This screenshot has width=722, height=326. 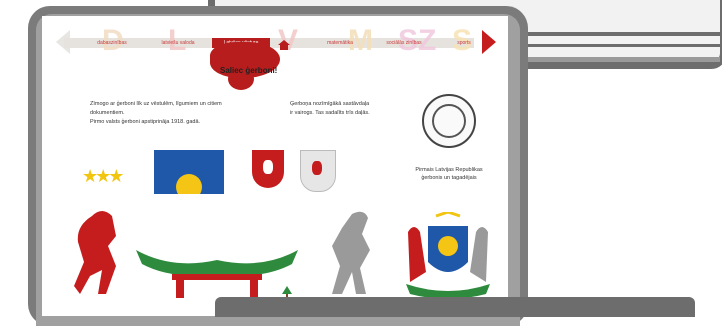 I want to click on caption-line: ģerbonis un tagadējais, so click(x=449, y=178).